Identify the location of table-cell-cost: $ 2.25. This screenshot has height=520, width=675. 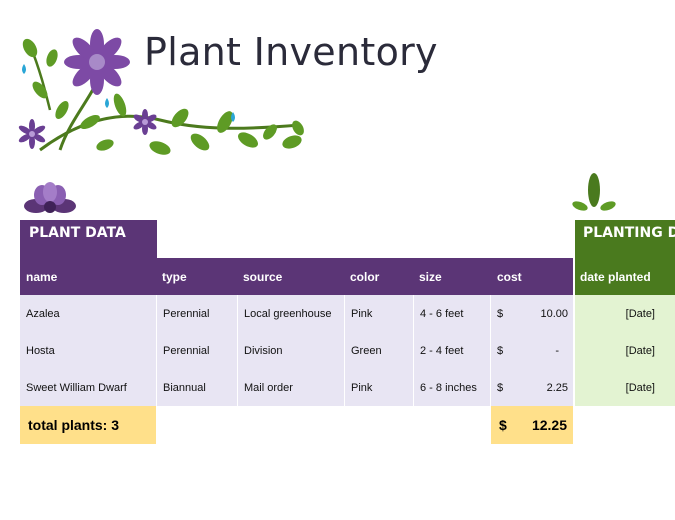
(532, 387).